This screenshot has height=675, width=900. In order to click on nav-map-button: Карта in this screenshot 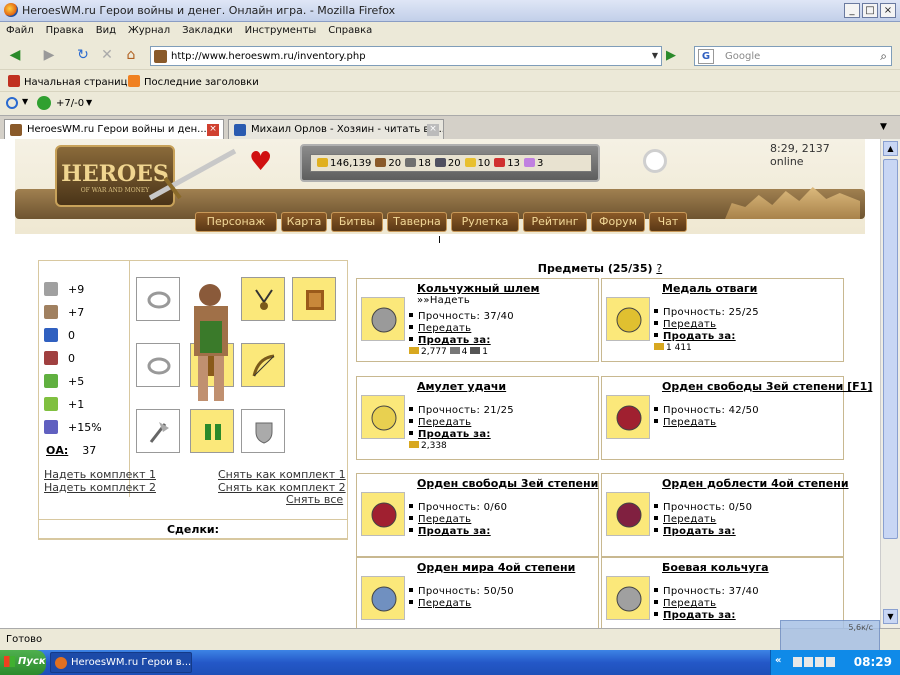, I will do `click(304, 222)`.